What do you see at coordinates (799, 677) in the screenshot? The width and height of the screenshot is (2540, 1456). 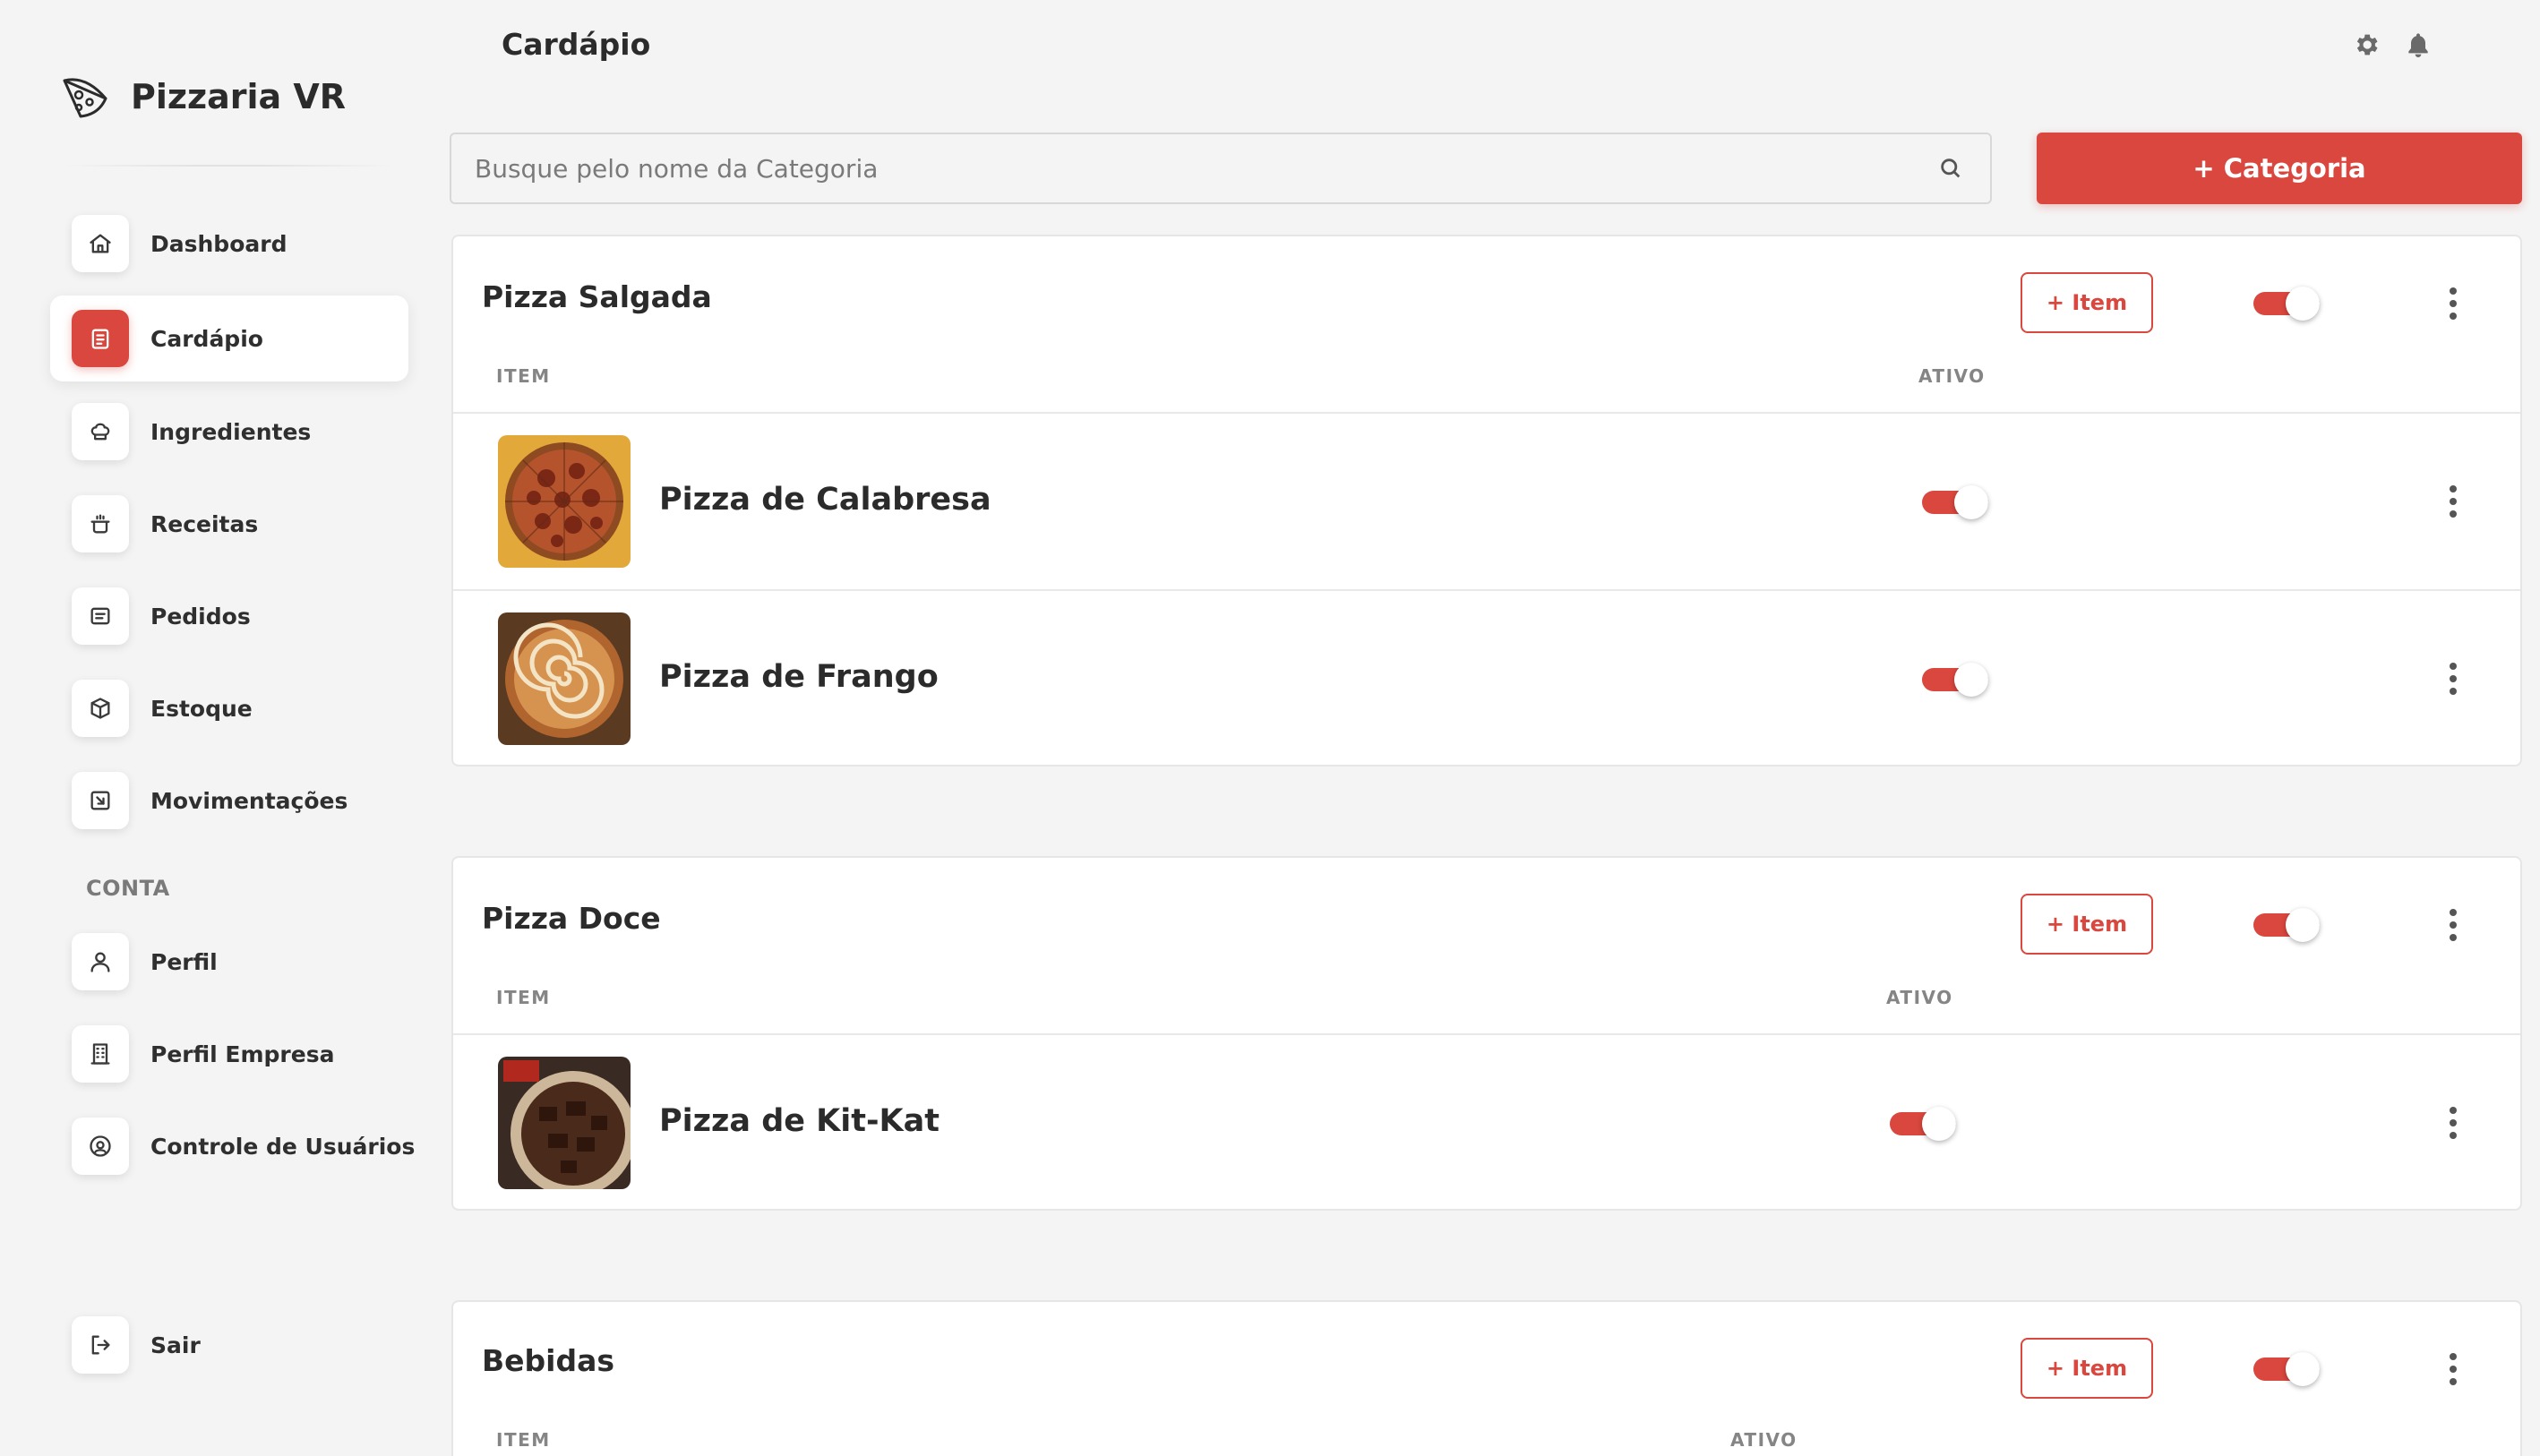 I see `item-name: Pizza de Frango` at bounding box center [799, 677].